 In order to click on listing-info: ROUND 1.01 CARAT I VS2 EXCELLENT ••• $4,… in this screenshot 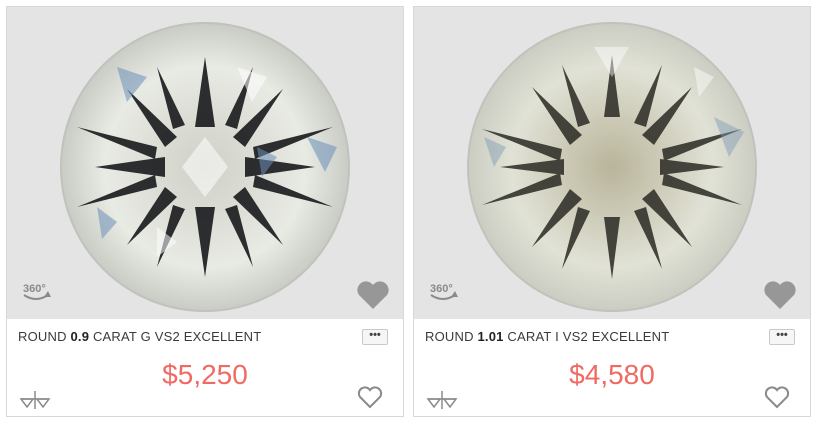, I will do `click(612, 367)`.